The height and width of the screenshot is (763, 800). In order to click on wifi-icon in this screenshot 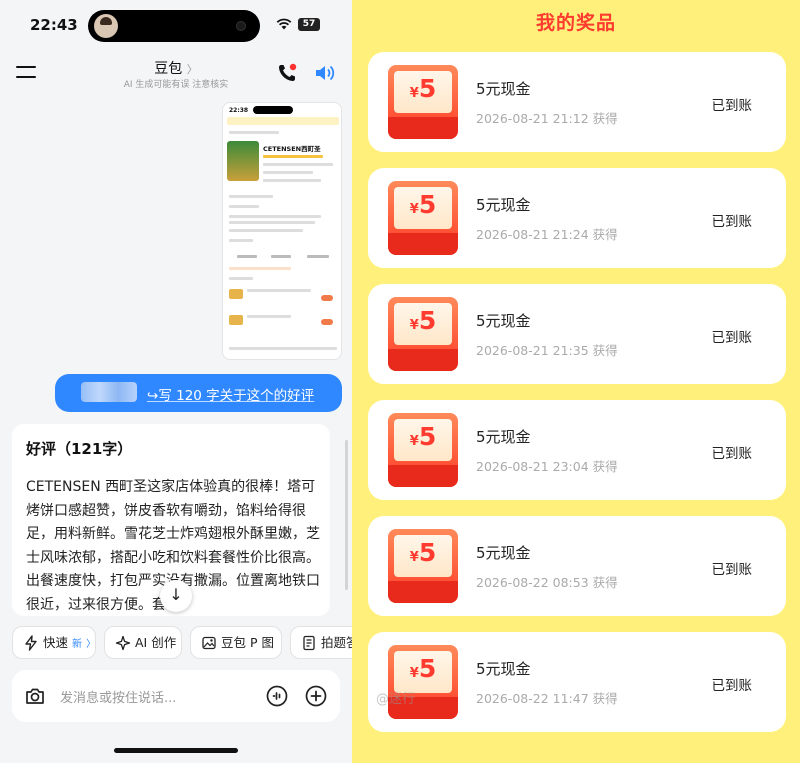, I will do `click(284, 24)`.